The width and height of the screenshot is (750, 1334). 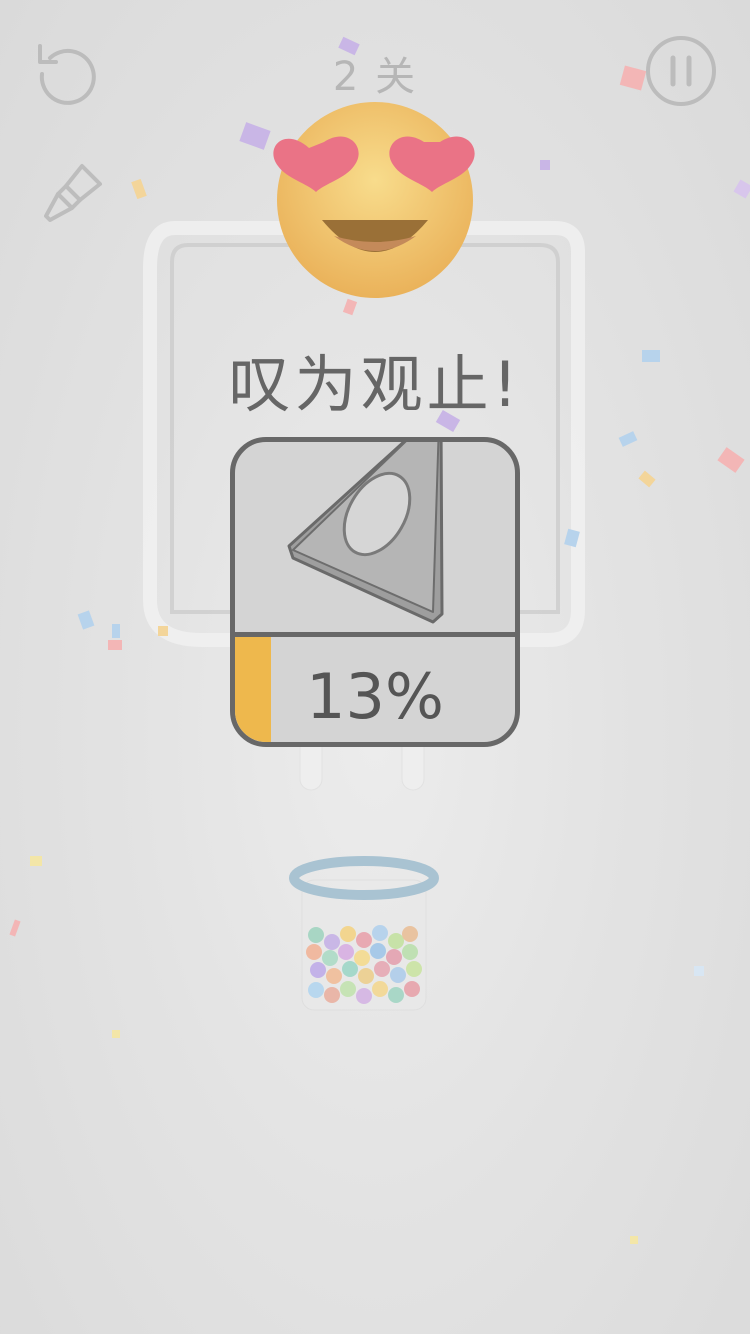 I want to click on triangle-shape-icon, so click(x=365, y=533).